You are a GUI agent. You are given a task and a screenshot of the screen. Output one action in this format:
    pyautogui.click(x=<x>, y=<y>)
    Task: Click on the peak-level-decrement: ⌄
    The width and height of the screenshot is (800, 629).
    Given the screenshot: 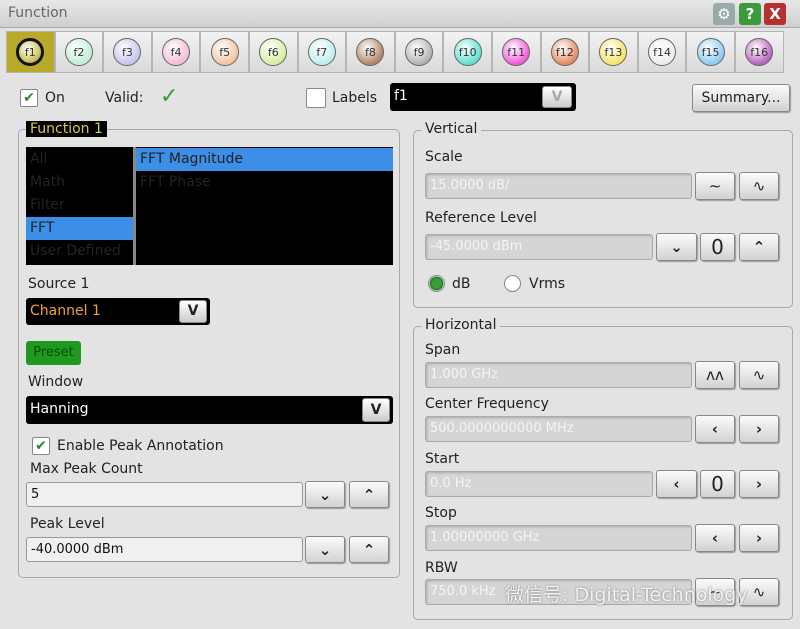 What is the action you would take?
    pyautogui.click(x=325, y=549)
    